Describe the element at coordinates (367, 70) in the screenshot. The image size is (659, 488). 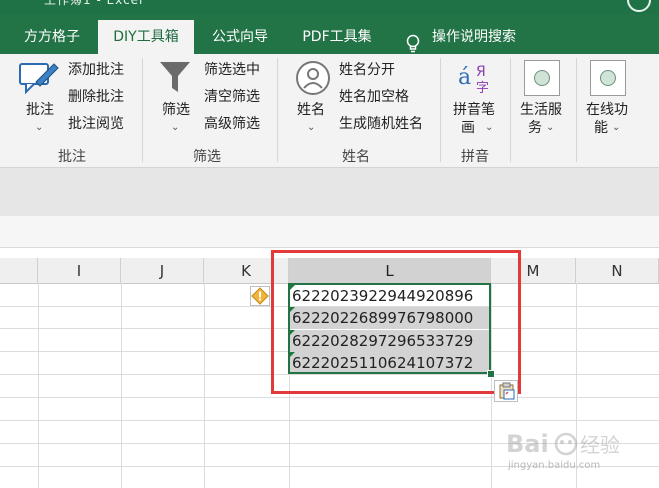
I see `split-name-button: 姓名分开` at that location.